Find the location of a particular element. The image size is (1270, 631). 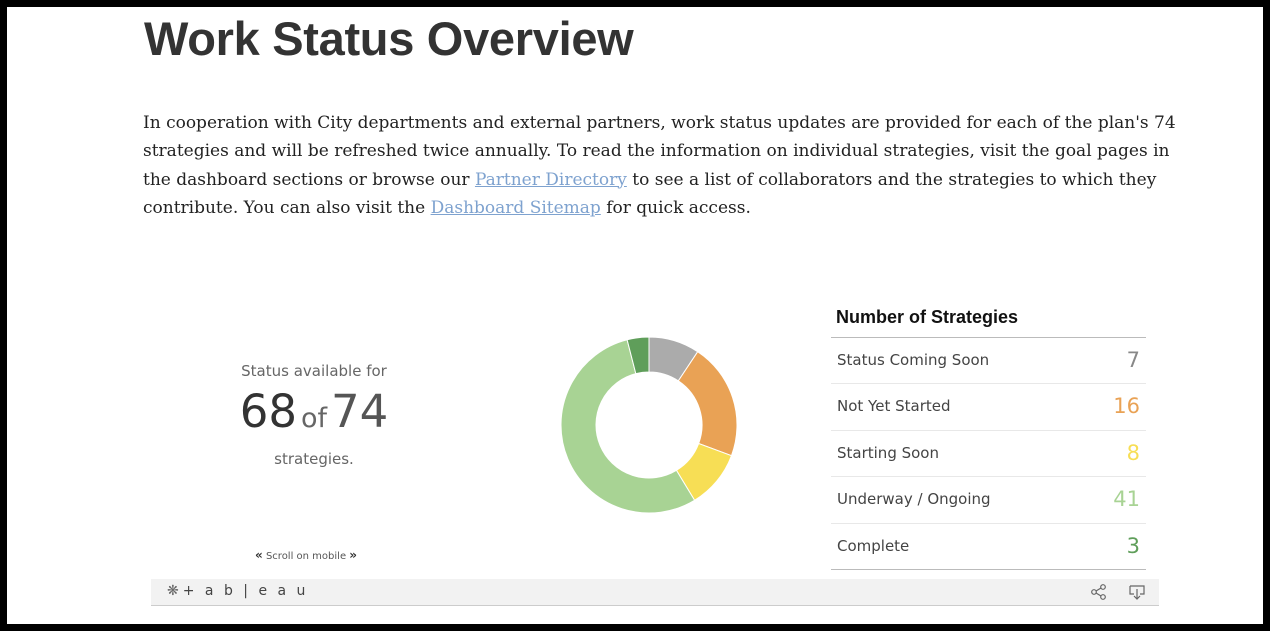

availability-suffix: strategies. is located at coordinates (314, 459).